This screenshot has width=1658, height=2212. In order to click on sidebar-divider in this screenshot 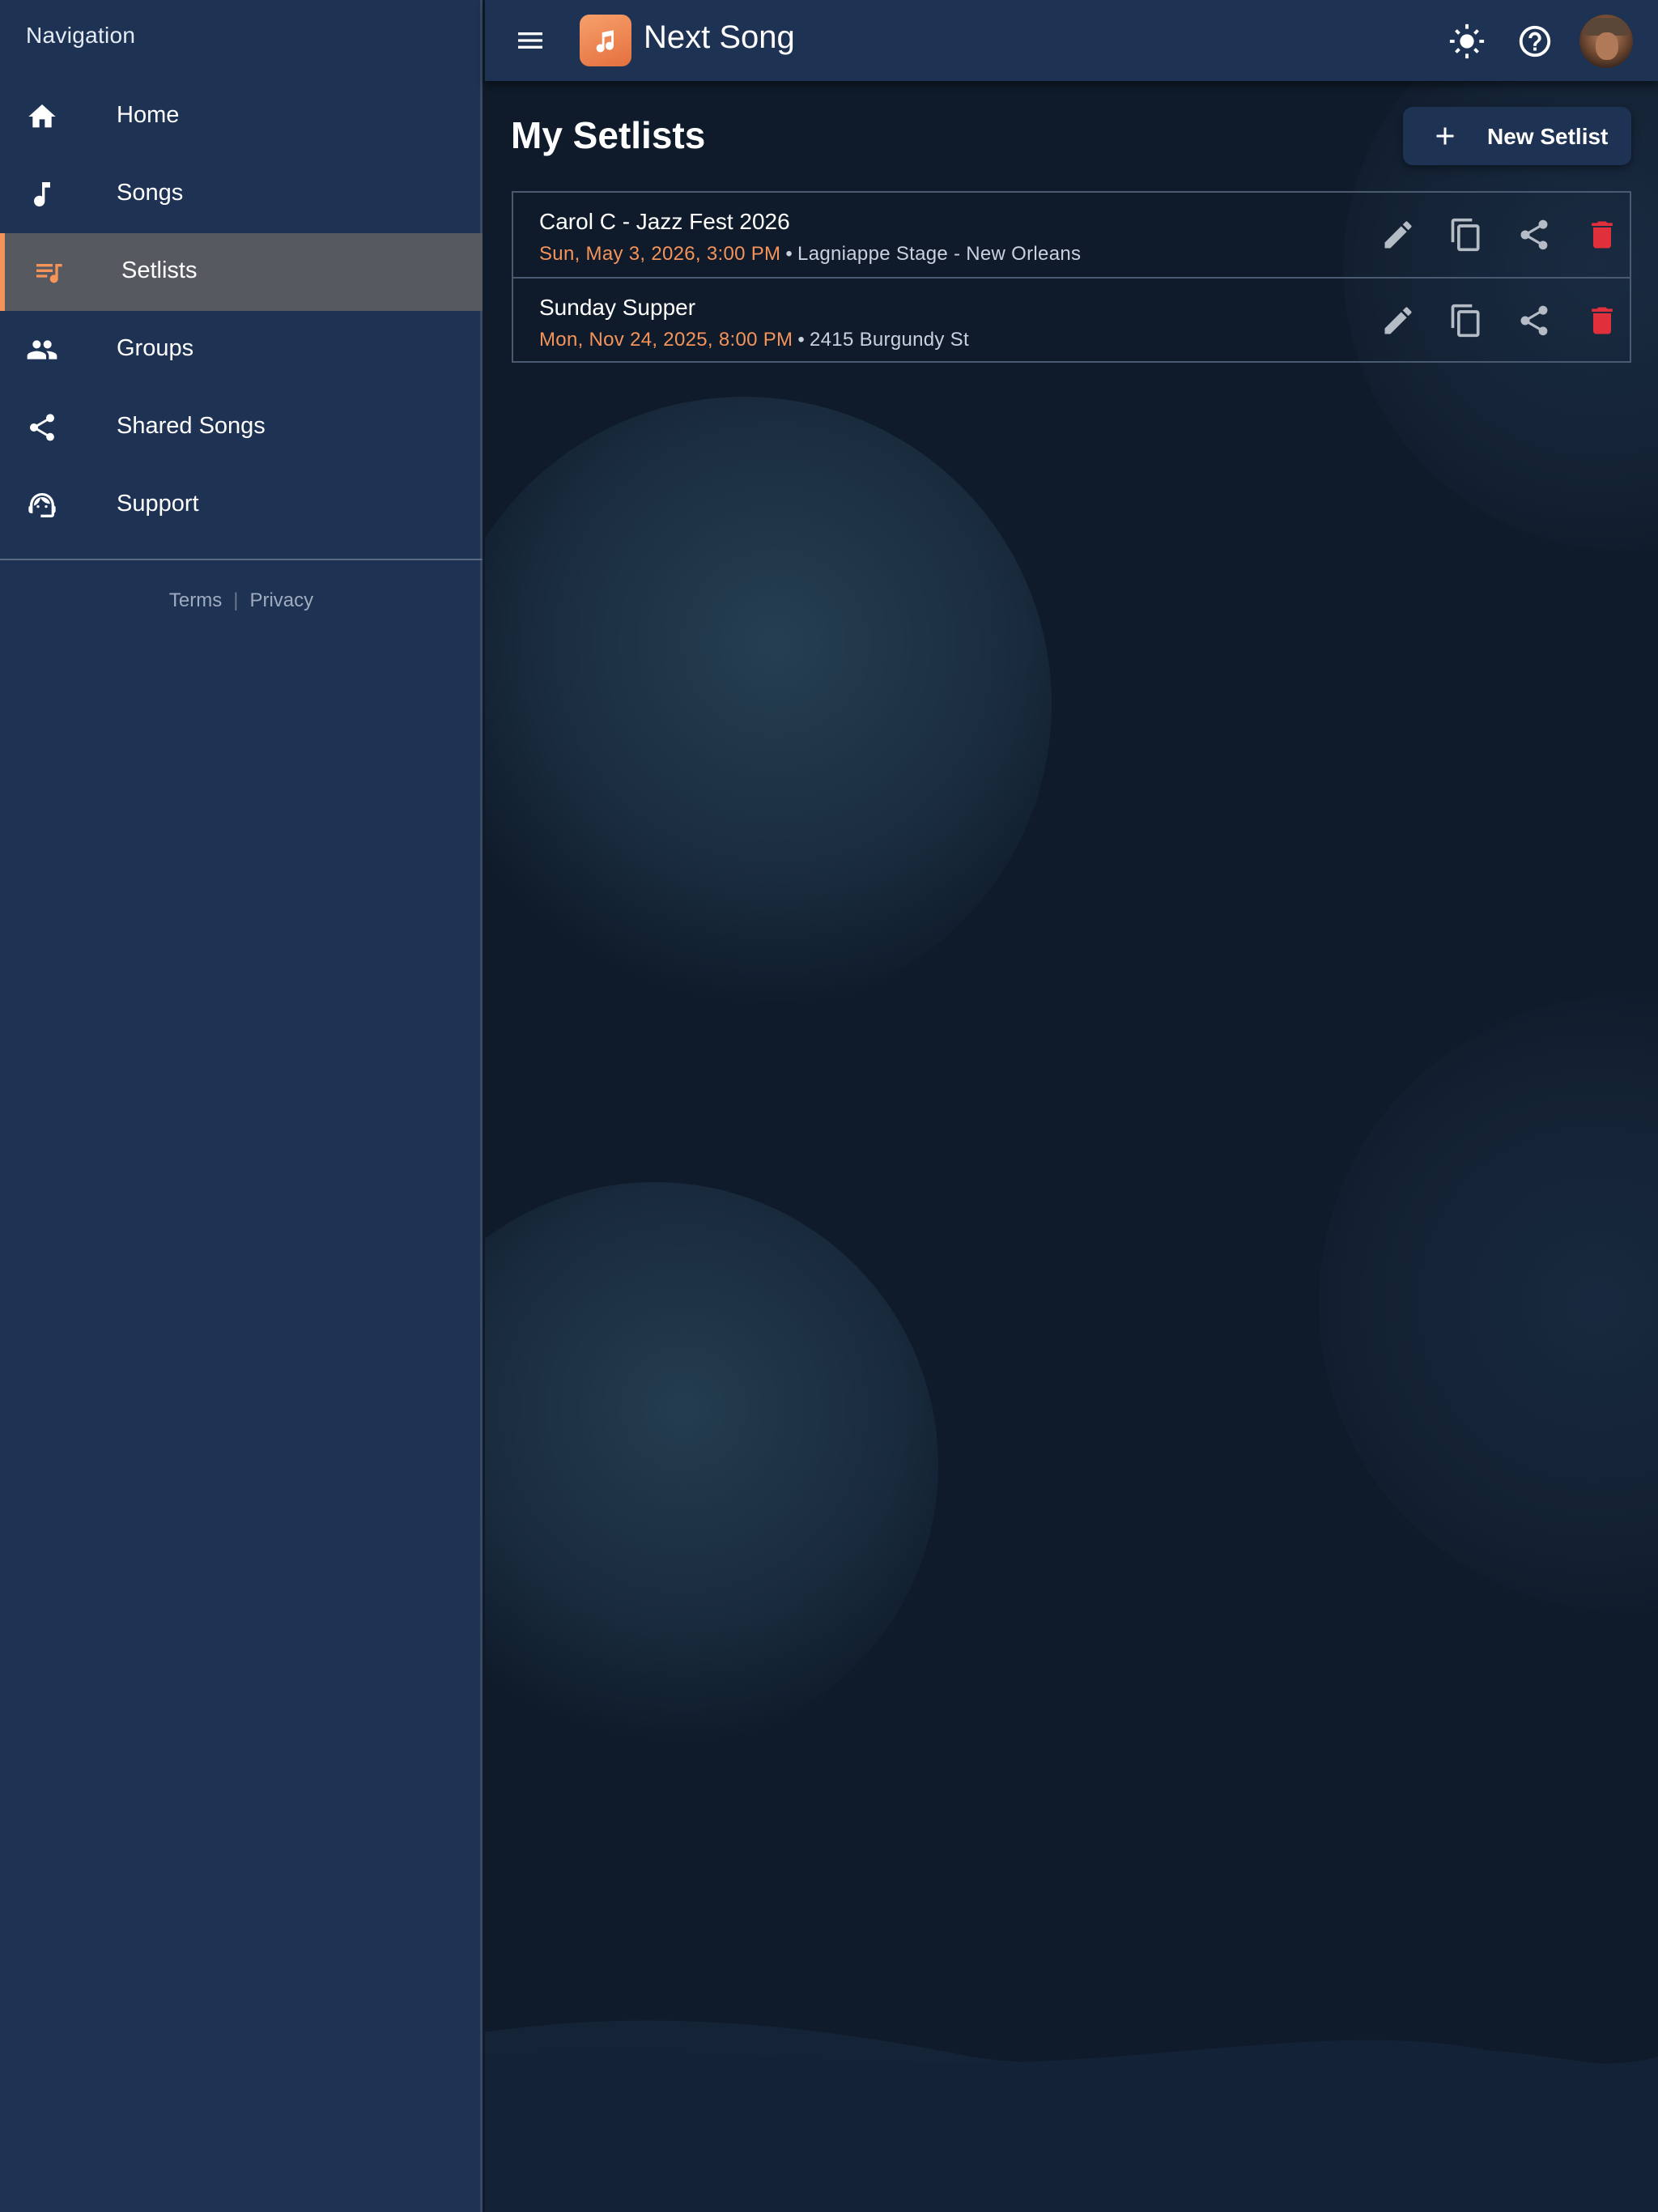, I will do `click(241, 560)`.